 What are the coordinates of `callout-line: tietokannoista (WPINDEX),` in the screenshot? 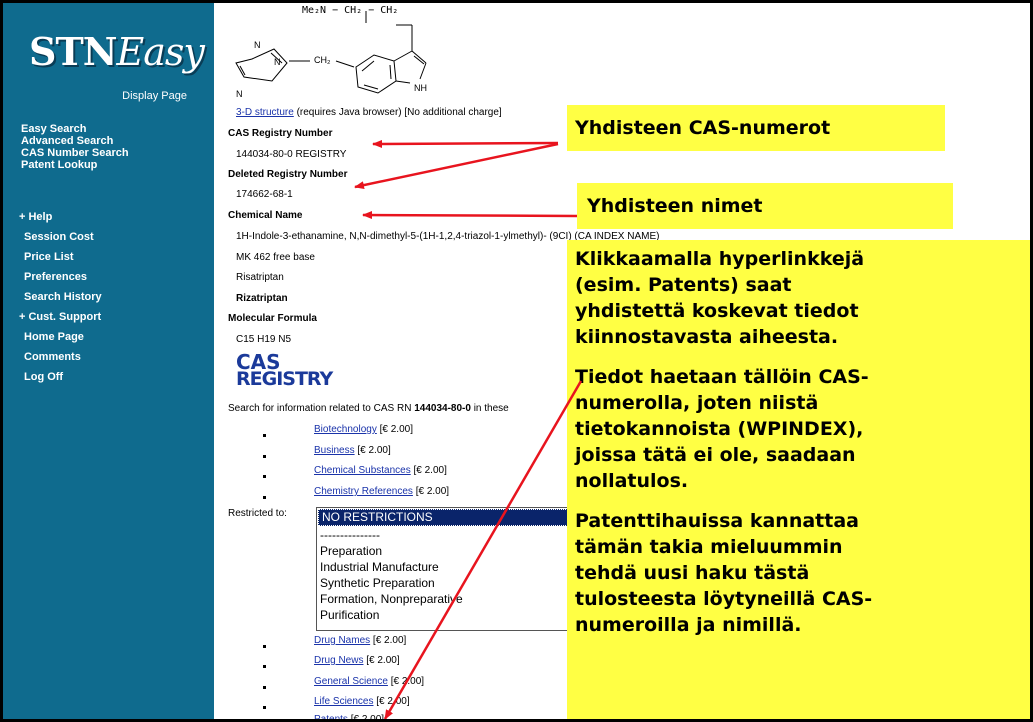 It's located at (719, 429).